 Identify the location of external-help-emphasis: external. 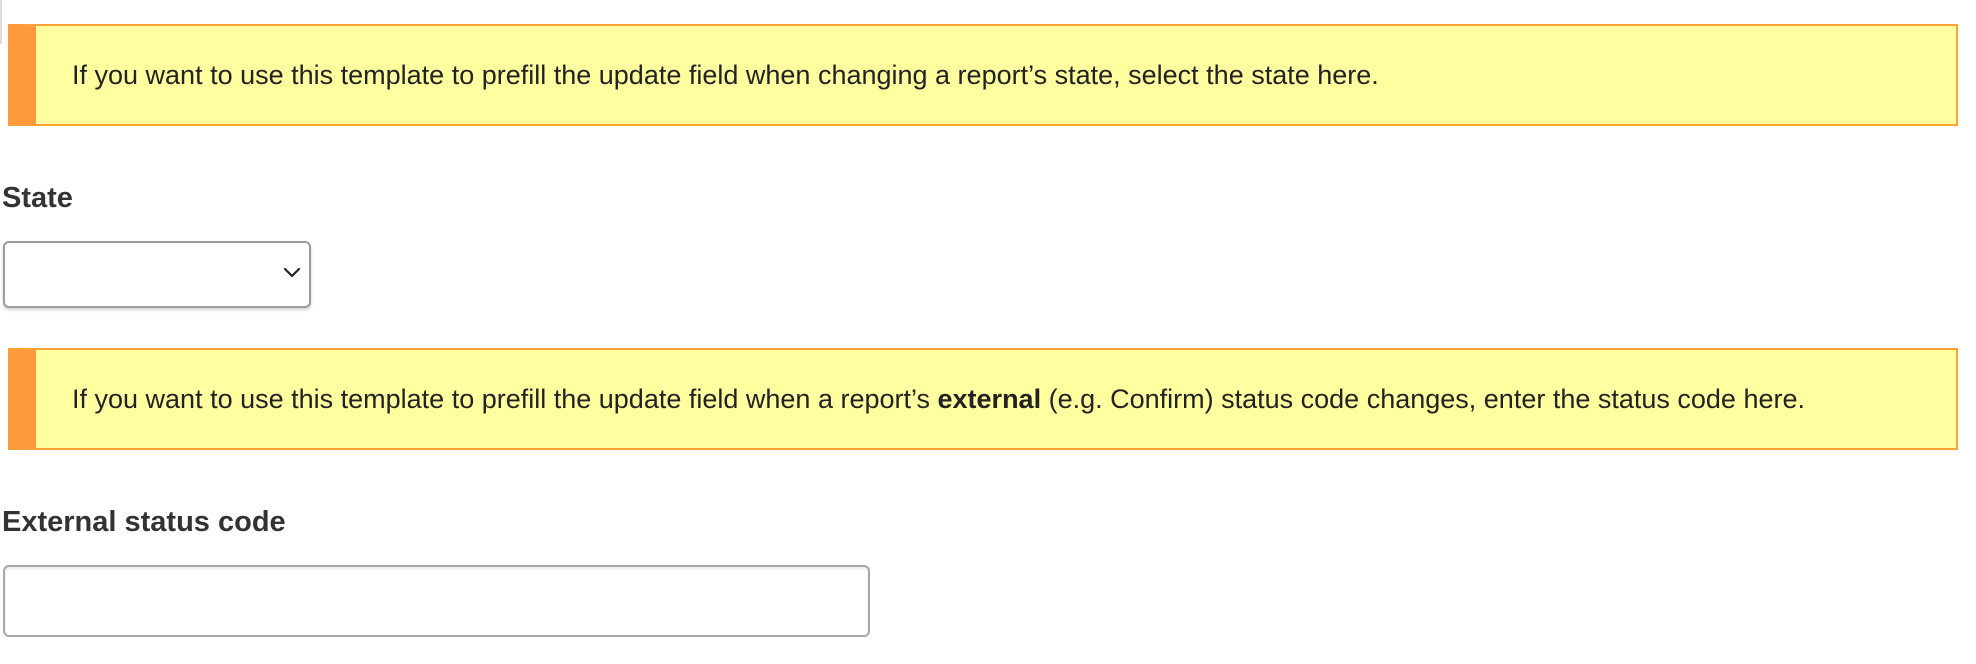
(989, 398).